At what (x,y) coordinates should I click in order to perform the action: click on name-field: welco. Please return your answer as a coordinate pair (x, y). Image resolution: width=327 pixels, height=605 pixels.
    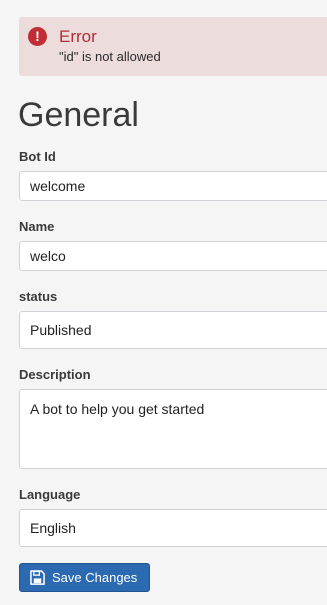
    Looking at the image, I should click on (173, 256).